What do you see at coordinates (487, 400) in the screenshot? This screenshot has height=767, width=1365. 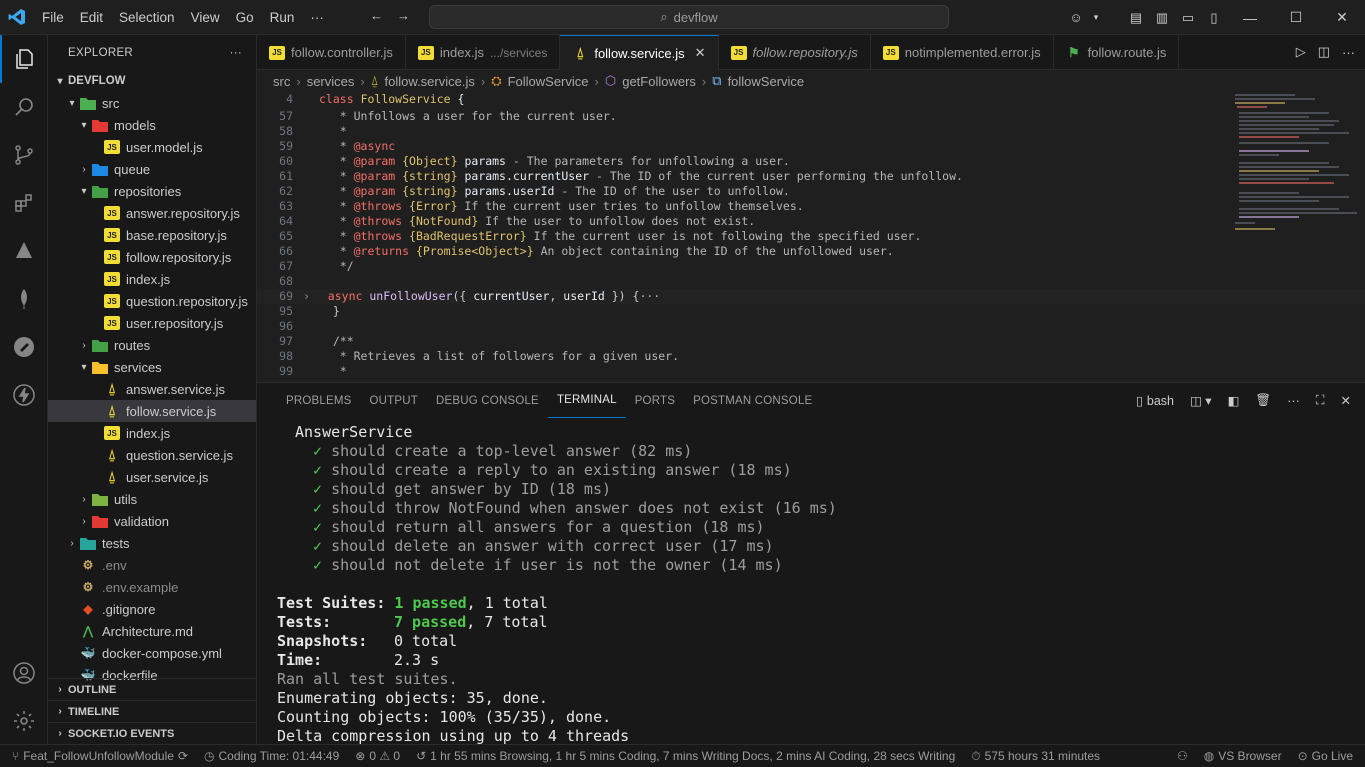 I see `tab-debug-console: DEBUG CONSOLE` at bounding box center [487, 400].